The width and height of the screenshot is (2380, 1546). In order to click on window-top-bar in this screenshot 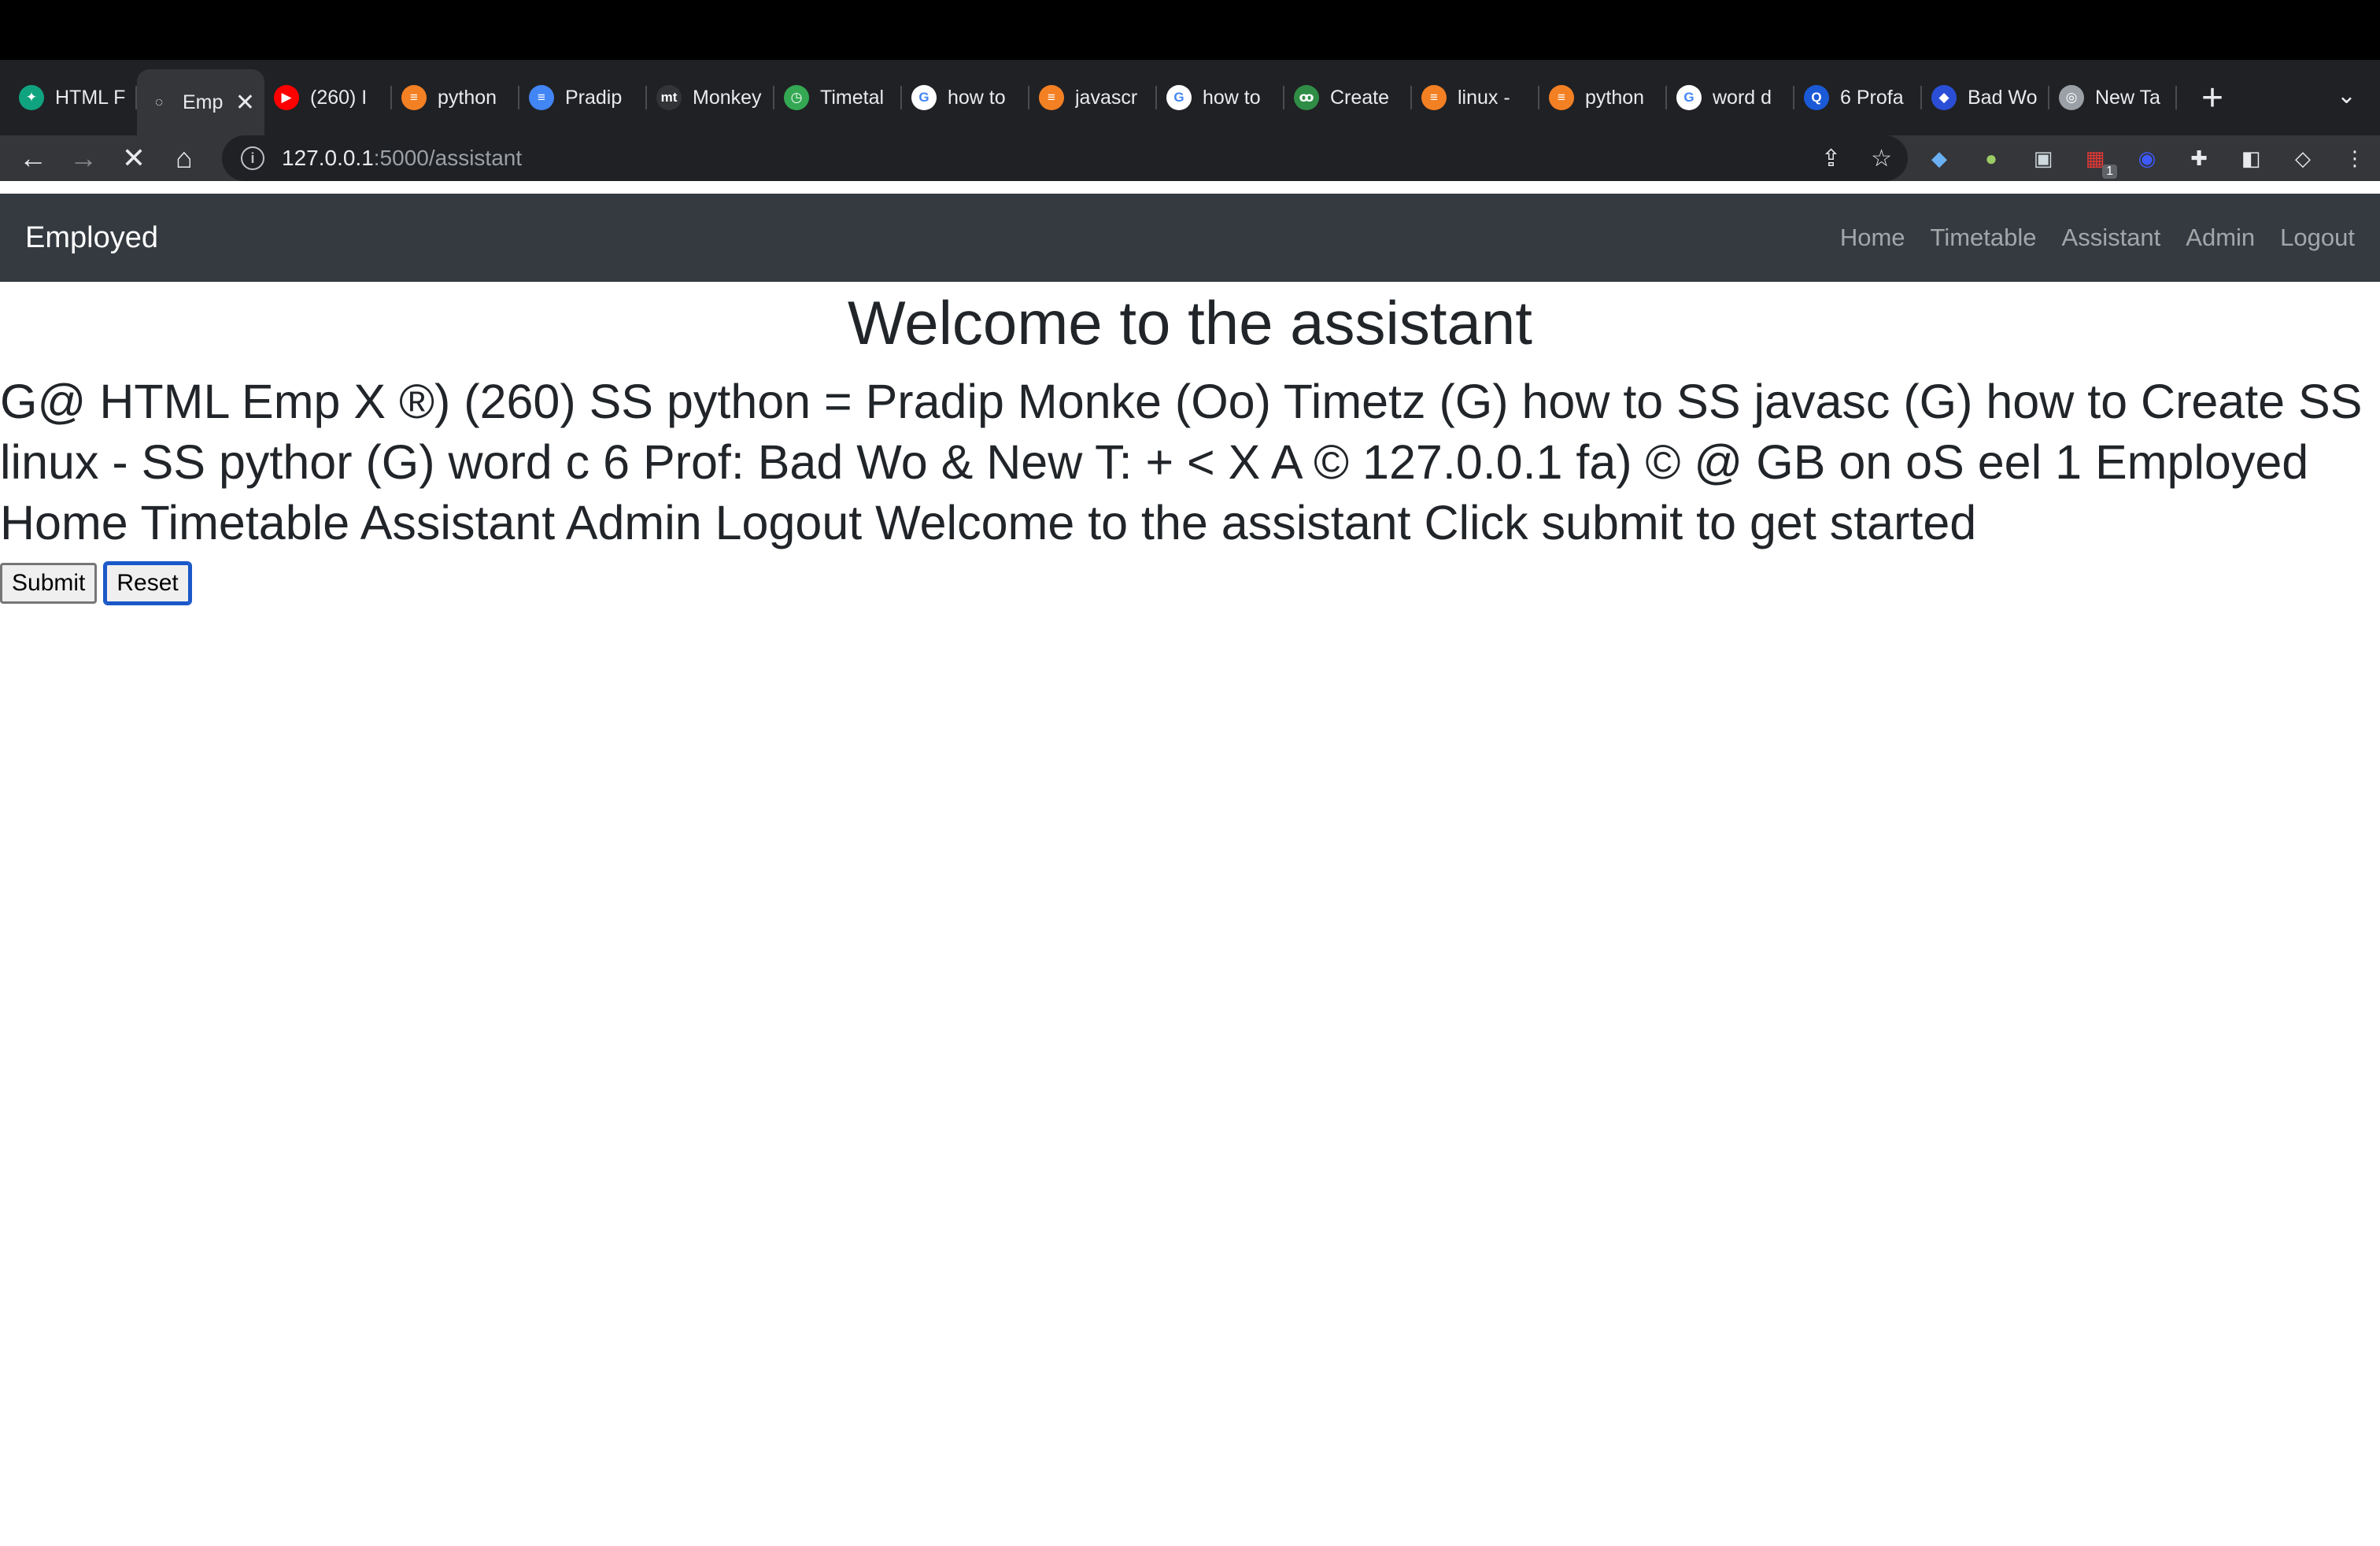, I will do `click(1190, 30)`.